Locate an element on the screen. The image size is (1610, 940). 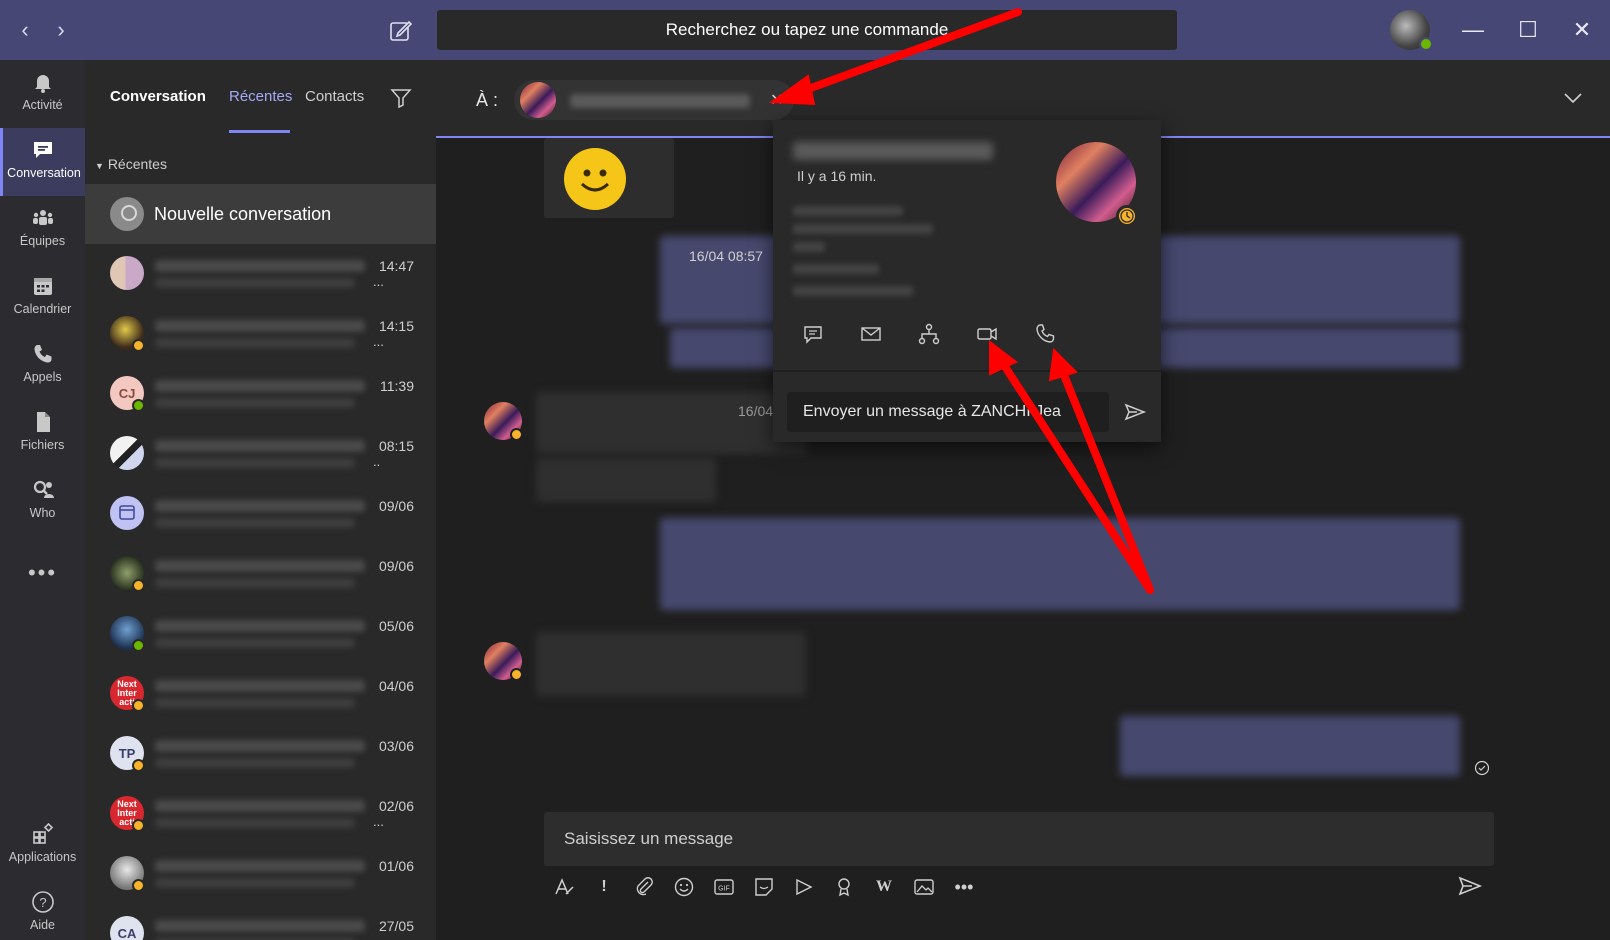
list-item: TP 03/06 is located at coordinates (260, 754).